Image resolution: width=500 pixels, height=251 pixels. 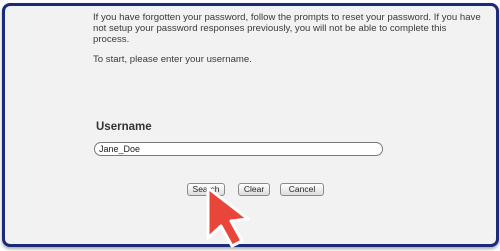 What do you see at coordinates (228, 217) in the screenshot?
I see `arrow-pointer-icon` at bounding box center [228, 217].